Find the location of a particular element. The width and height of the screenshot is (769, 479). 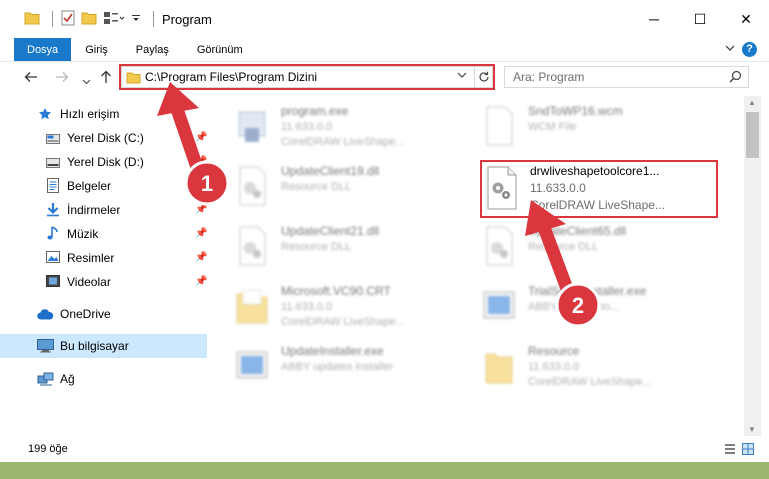

dll-file-icon is located at coordinates (502, 188).